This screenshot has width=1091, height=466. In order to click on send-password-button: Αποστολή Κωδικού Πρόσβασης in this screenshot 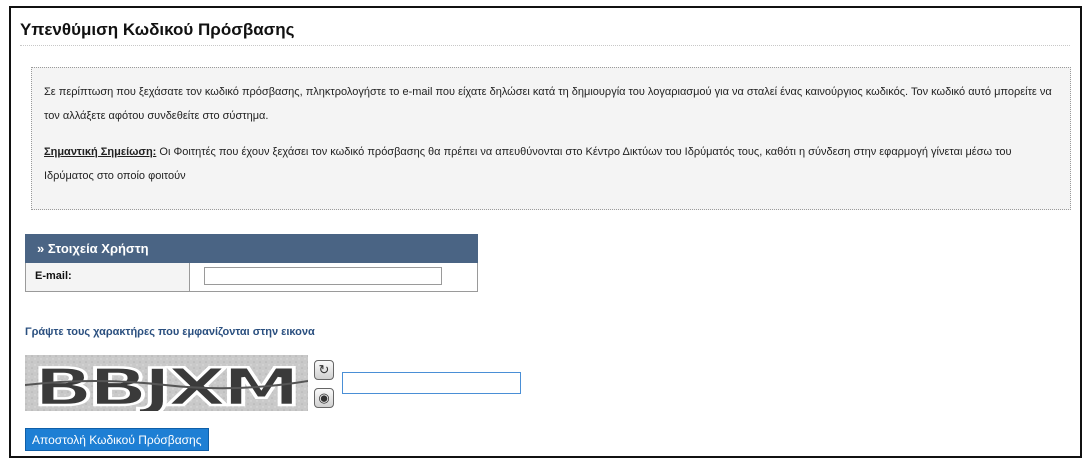, I will do `click(117, 439)`.